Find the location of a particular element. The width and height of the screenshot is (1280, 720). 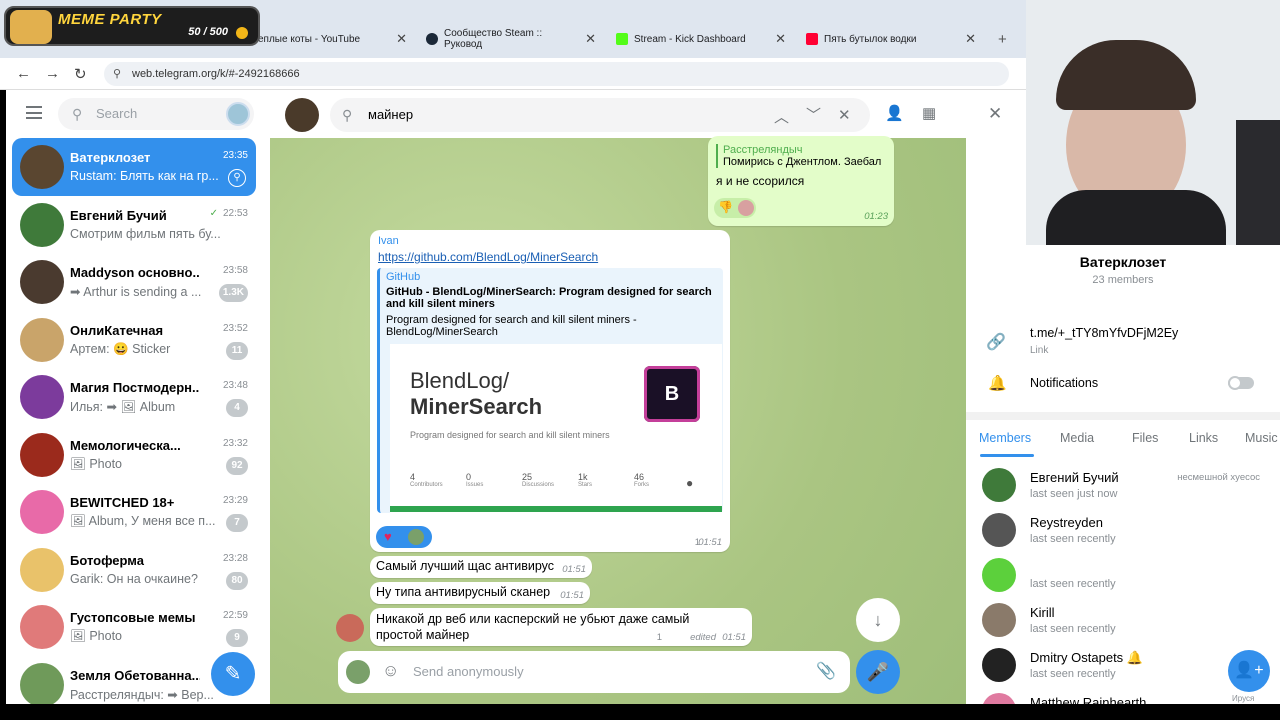

message-bubble: Ну типа антивирусный сканер 01:51 is located at coordinates (480, 593).